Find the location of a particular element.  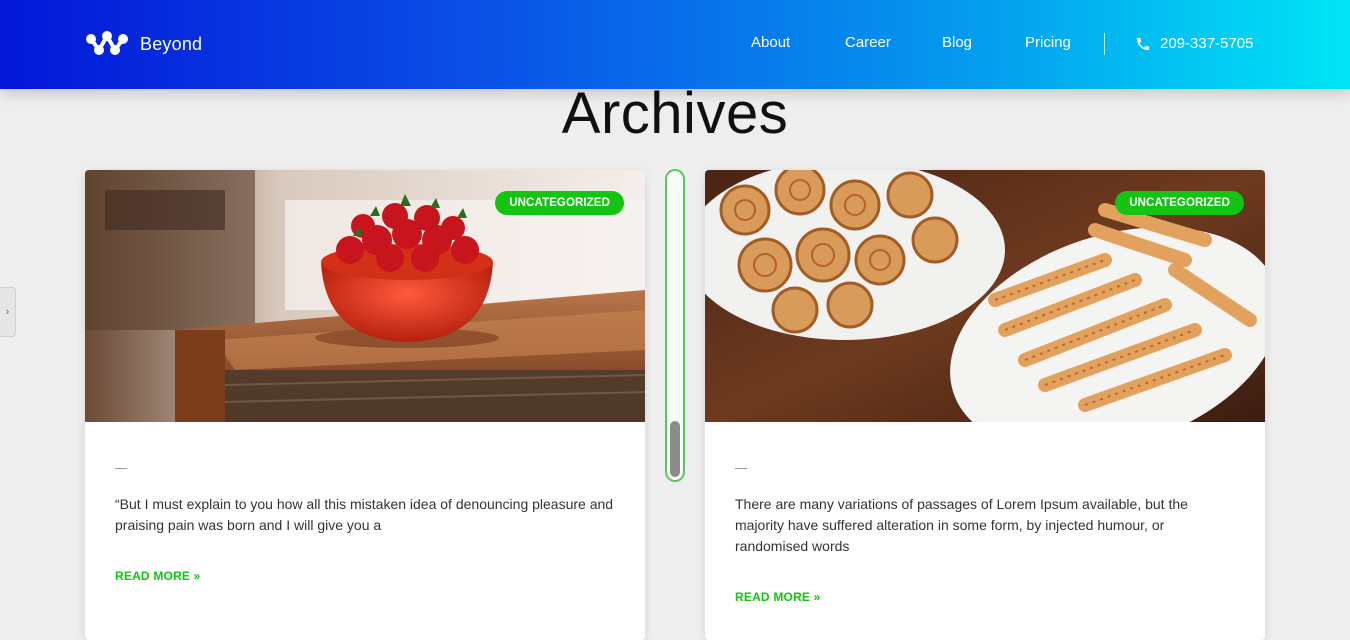

chevron-right-icon: › is located at coordinates (7, 312).